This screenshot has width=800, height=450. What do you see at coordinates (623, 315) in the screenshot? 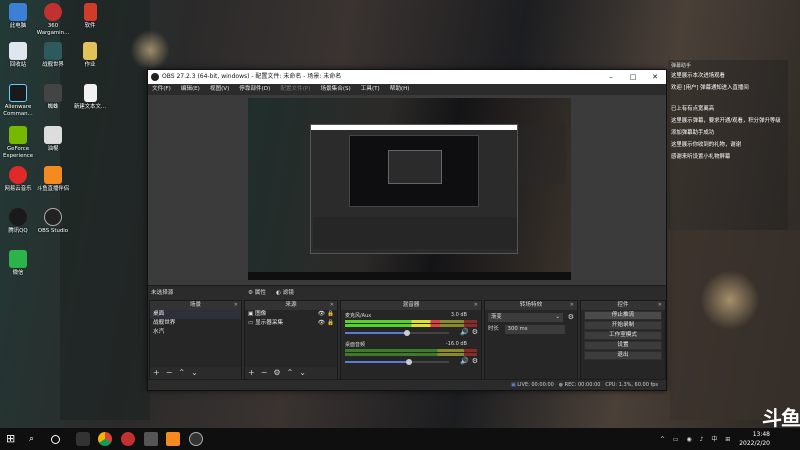
I see `stop-streaming-button: 停止推流` at bounding box center [623, 315].